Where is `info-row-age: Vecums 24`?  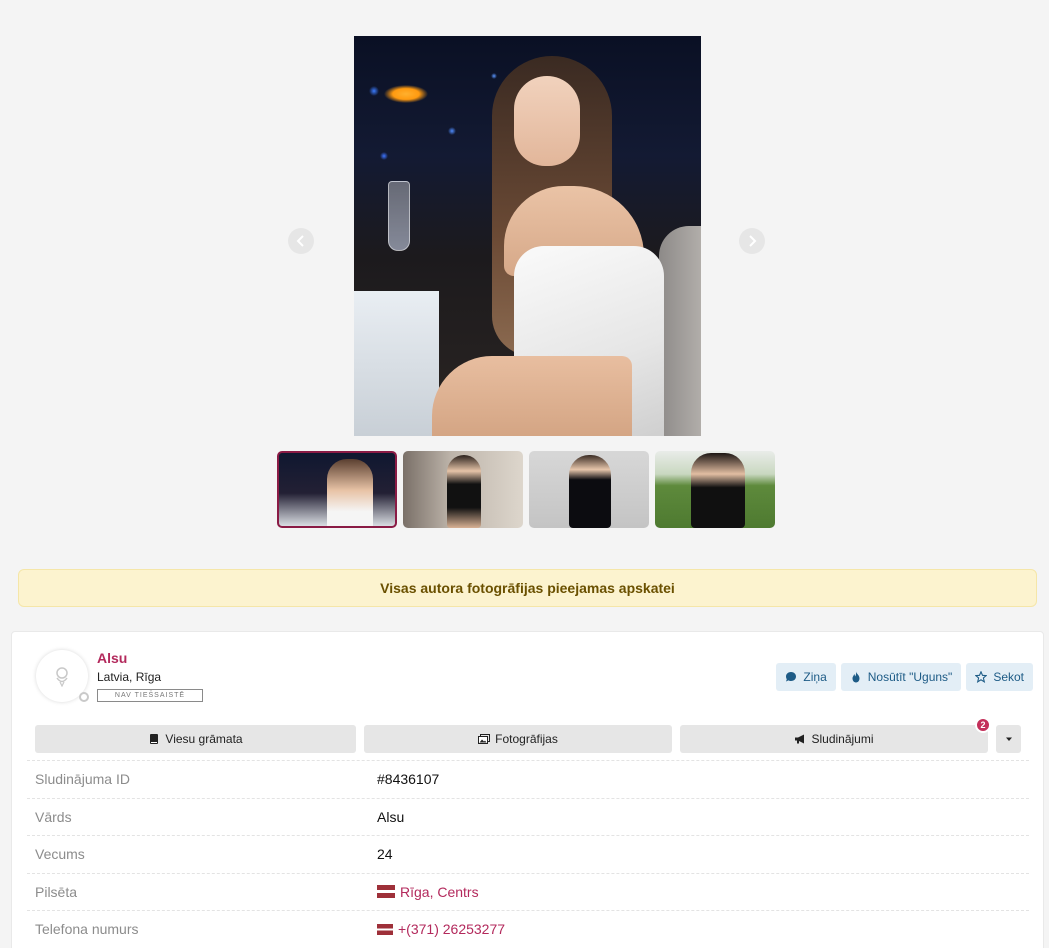 info-row-age: Vecums 24 is located at coordinates (528, 854).